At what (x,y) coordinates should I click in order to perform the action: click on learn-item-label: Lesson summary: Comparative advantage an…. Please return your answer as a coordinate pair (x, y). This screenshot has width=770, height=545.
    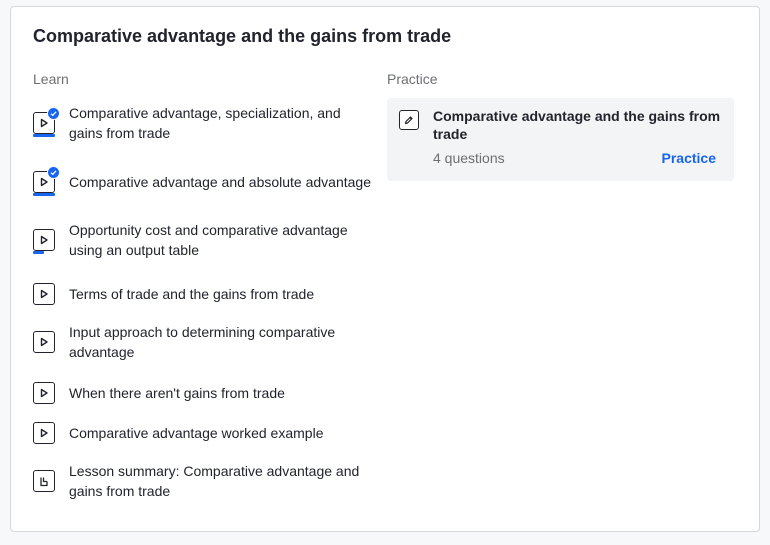
    Looking at the image, I should click on (221, 481).